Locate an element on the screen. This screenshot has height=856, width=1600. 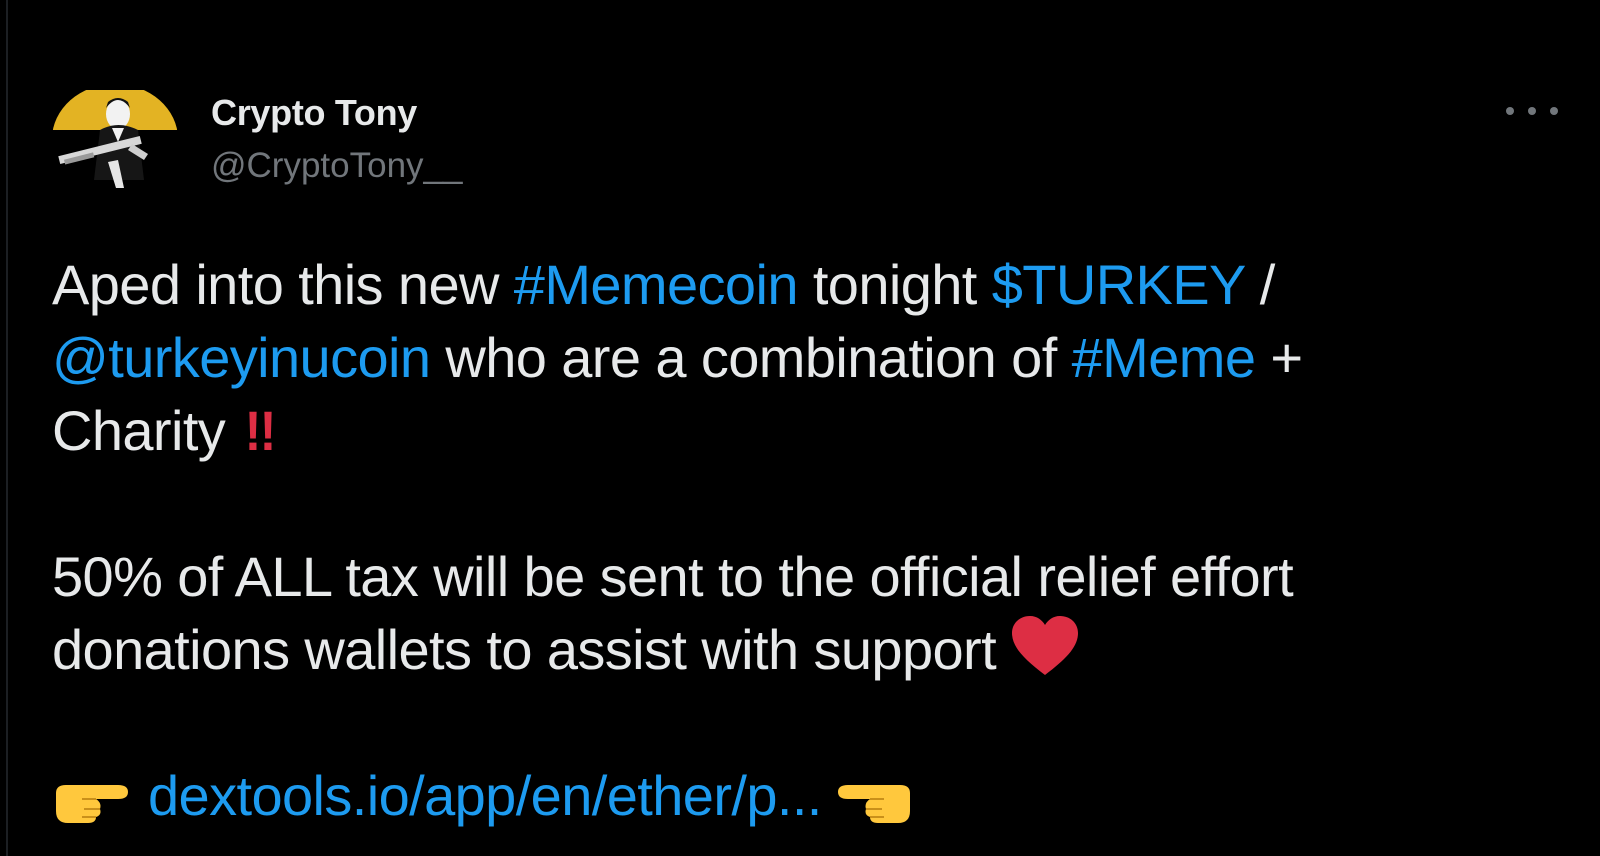
double-exclamation-icon: !! is located at coordinates (260, 430).